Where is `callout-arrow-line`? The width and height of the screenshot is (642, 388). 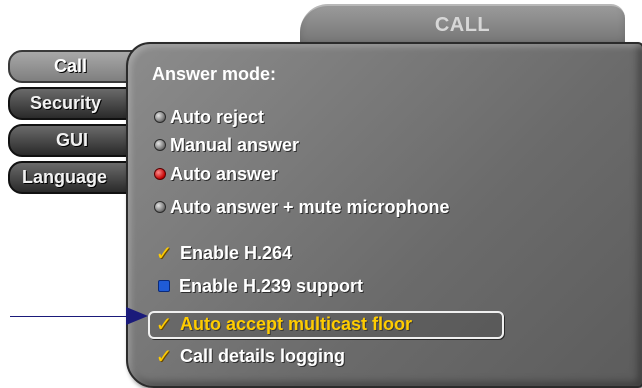
callout-arrow-line is located at coordinates (71, 316).